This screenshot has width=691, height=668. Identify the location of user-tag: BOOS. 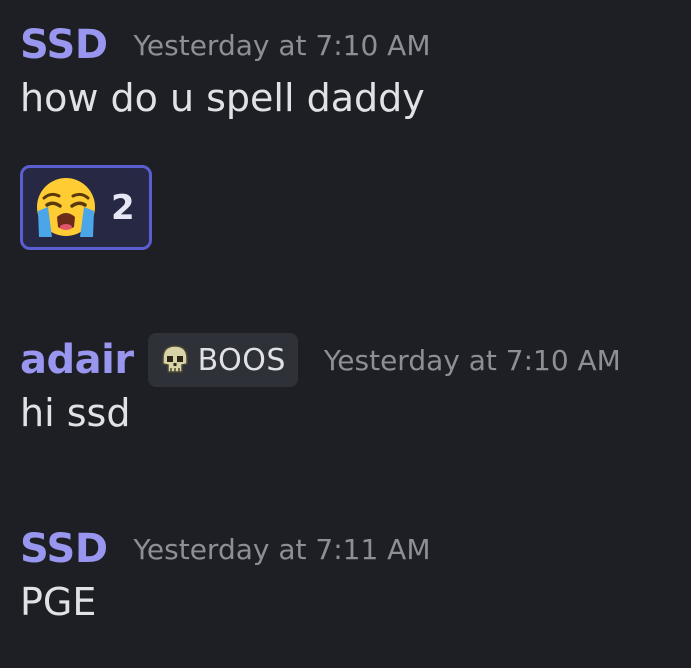
(222, 360).